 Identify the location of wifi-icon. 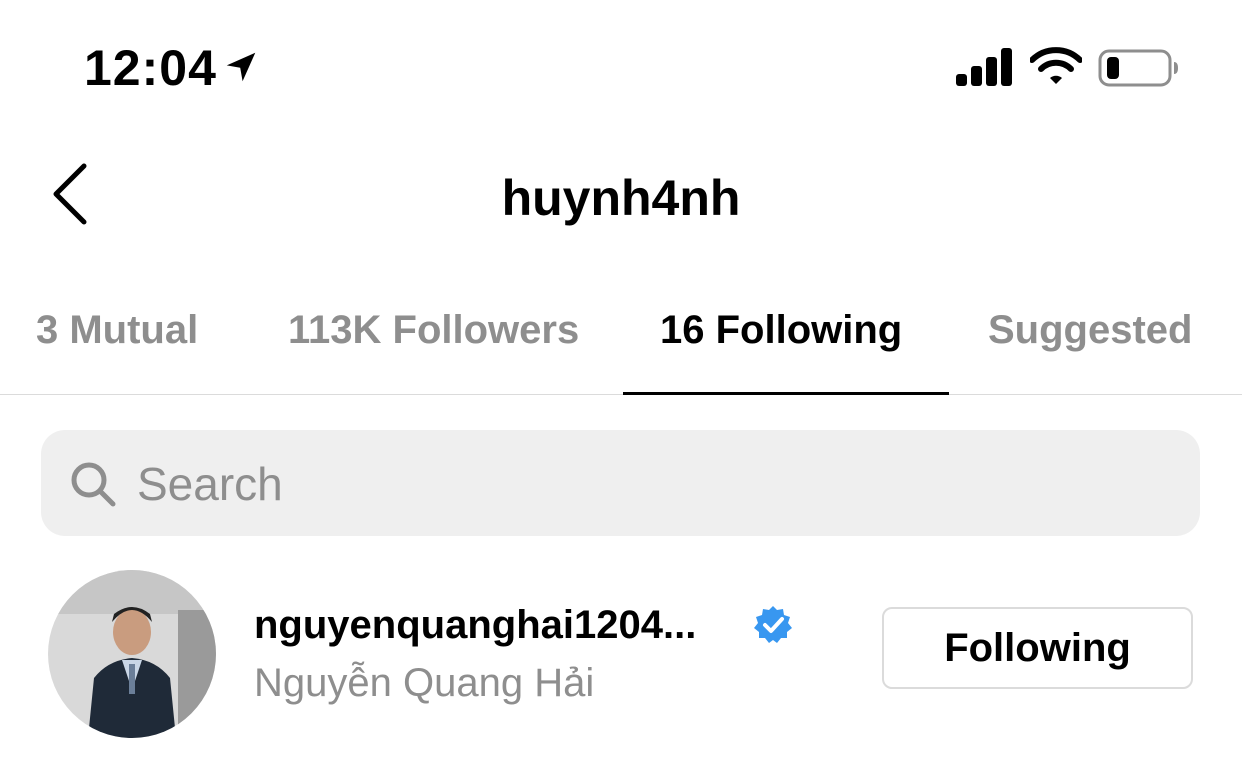
(1056, 65).